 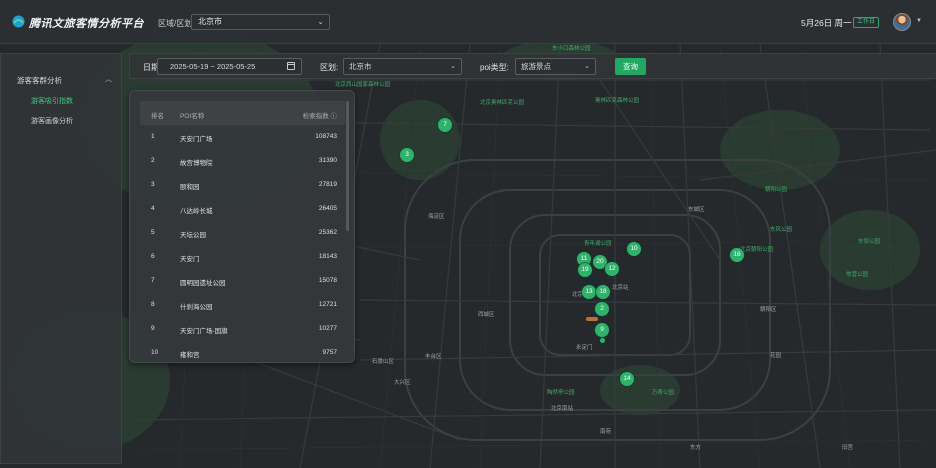 What do you see at coordinates (592, 319) in the screenshot?
I see `location-pin` at bounding box center [592, 319].